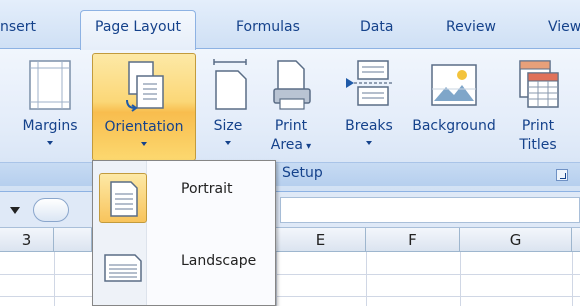 The width and height of the screenshot is (580, 306). I want to click on column-header: G, so click(516, 240).